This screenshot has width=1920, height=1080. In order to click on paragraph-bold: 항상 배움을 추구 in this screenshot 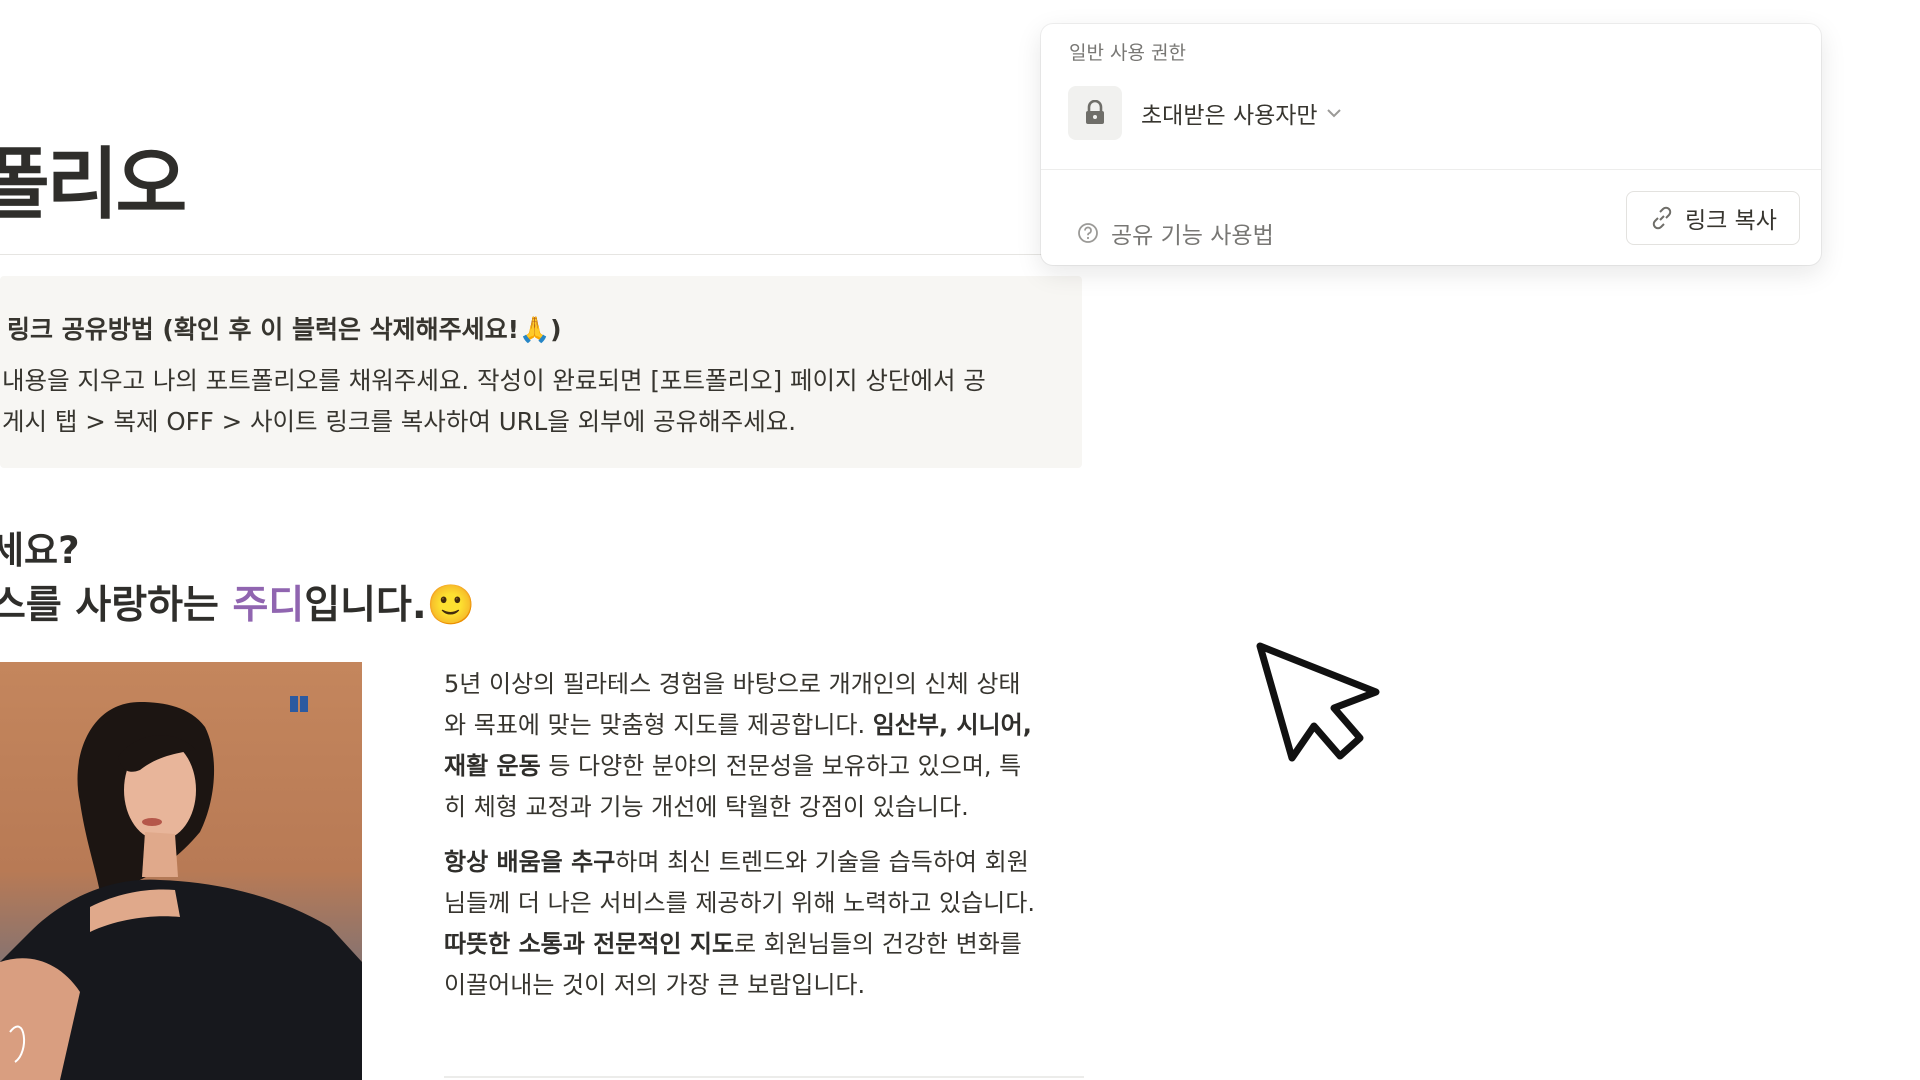, I will do `click(530, 862)`.